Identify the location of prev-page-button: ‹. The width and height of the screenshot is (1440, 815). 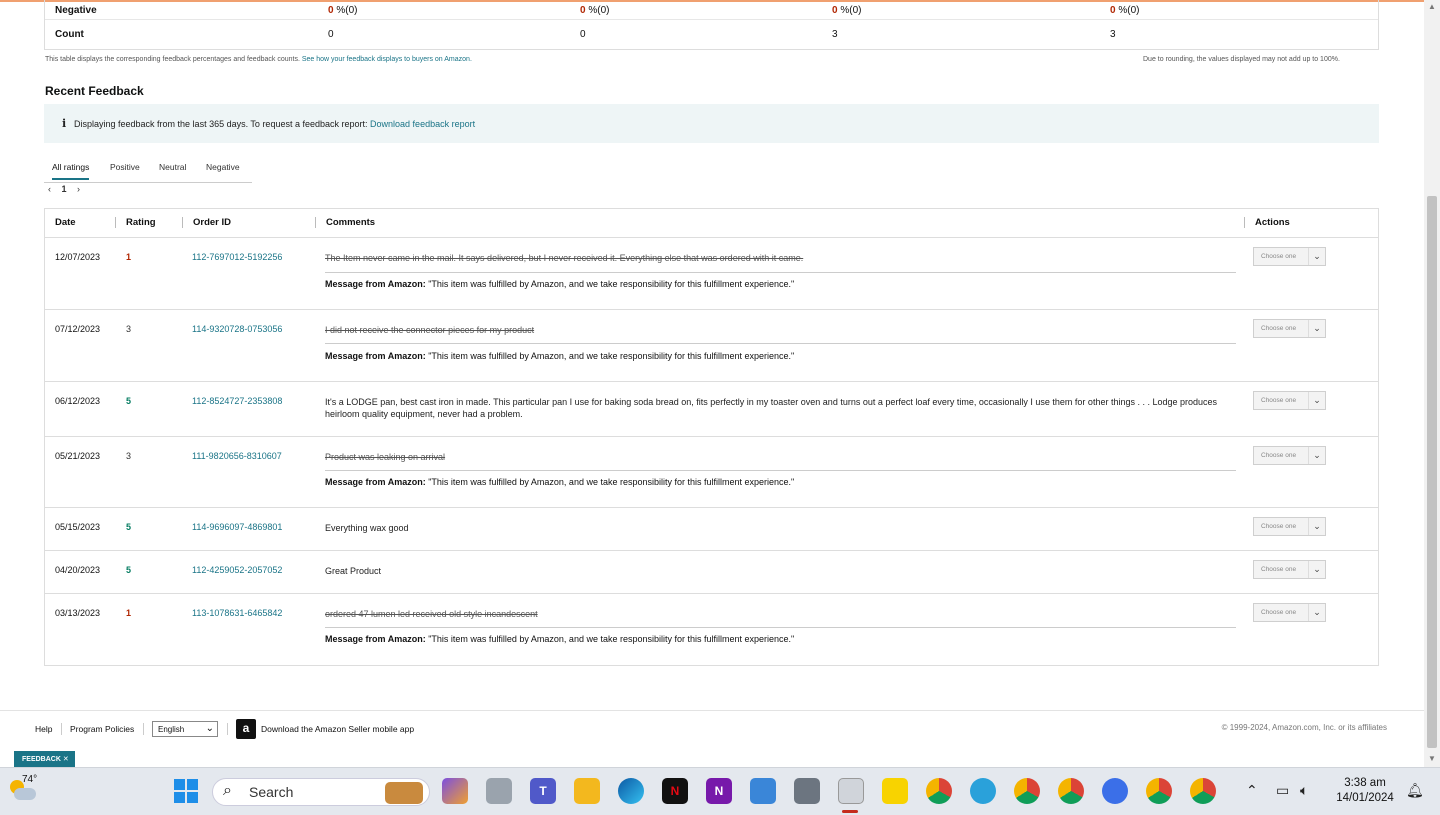
(49, 189).